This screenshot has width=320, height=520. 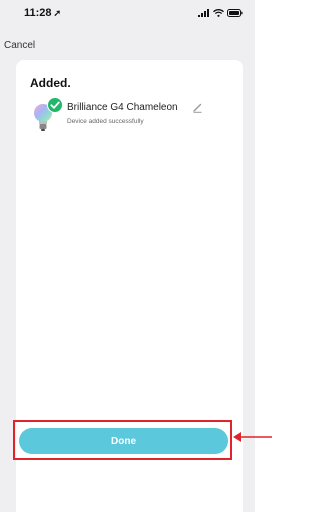 I want to click on device-name: Brilliance G4 Chameleon, so click(x=122, y=107).